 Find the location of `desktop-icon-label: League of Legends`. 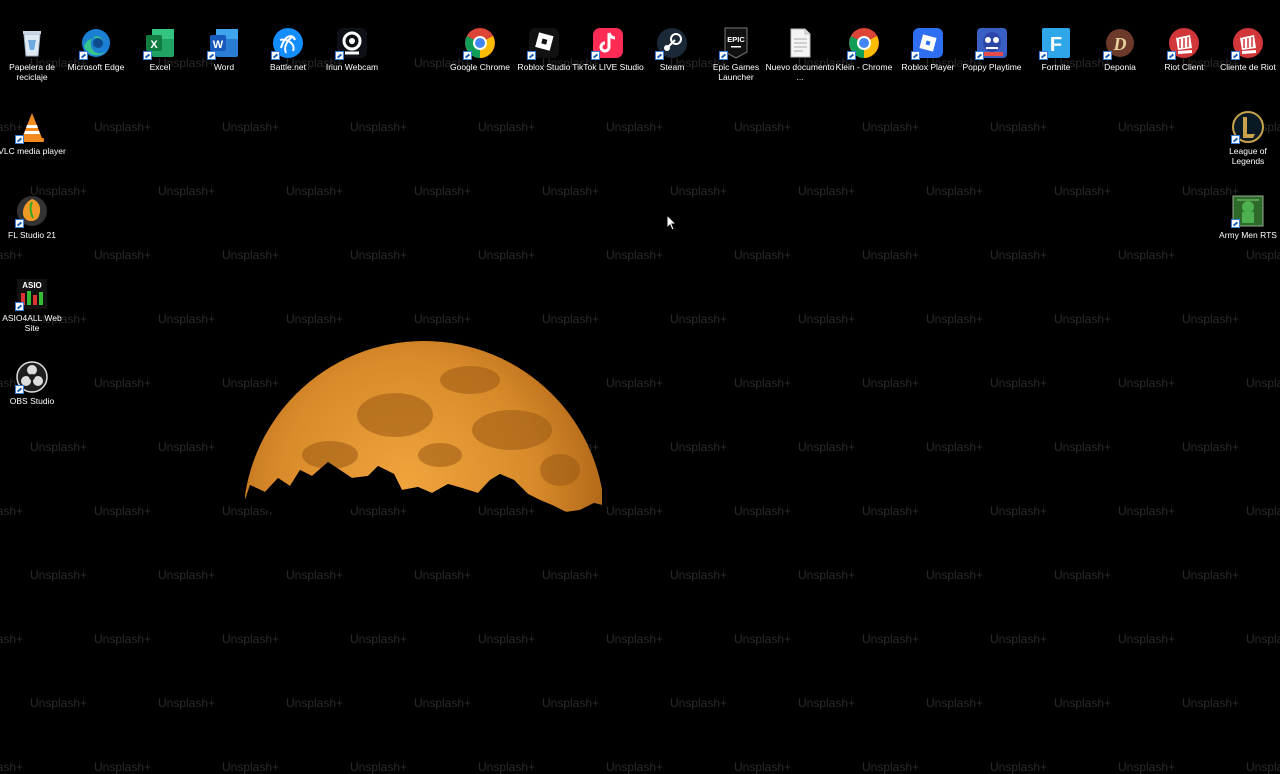

desktop-icon-label: League of Legends is located at coordinates (1248, 156).